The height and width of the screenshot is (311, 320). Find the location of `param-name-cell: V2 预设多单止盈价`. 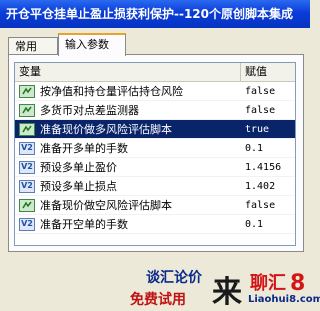

param-name-cell: V2 预设多单止盈价 is located at coordinates (128, 167).